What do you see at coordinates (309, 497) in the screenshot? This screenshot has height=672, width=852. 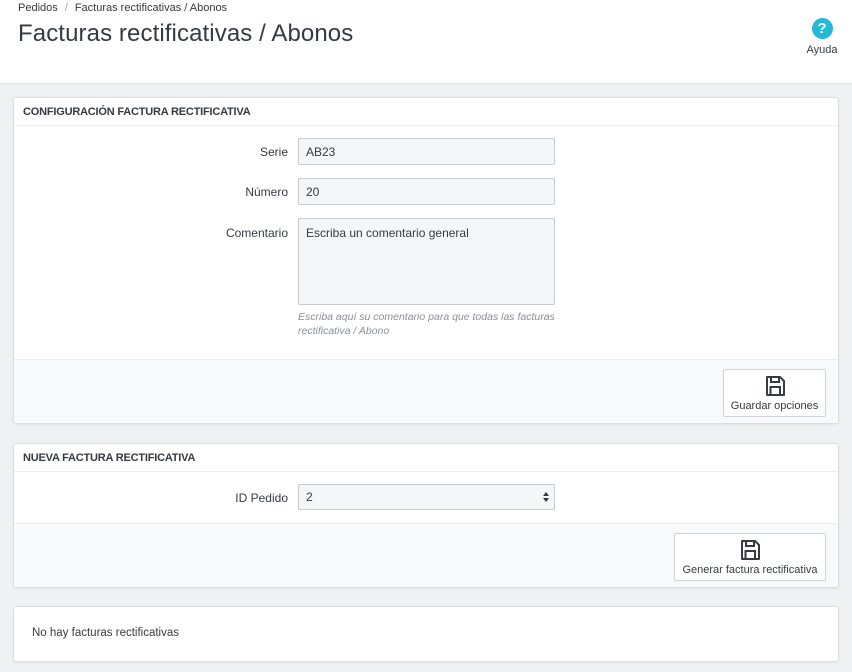 I see `id-pedido-selected-value: 2` at bounding box center [309, 497].